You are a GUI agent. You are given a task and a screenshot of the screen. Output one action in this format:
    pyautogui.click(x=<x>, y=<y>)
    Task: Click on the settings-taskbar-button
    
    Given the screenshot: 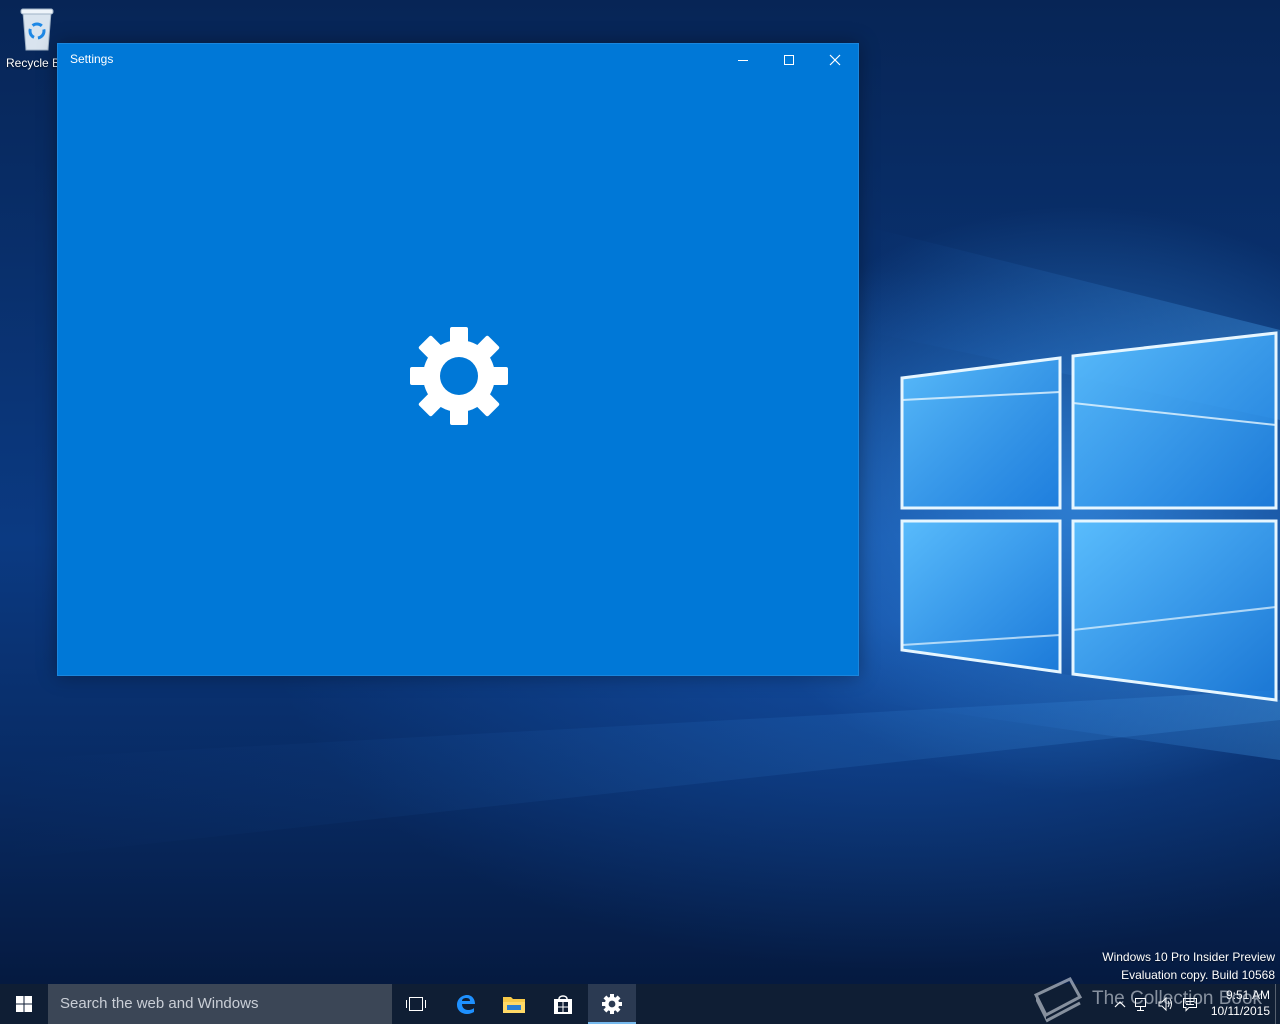 What is the action you would take?
    pyautogui.click(x=612, y=1004)
    